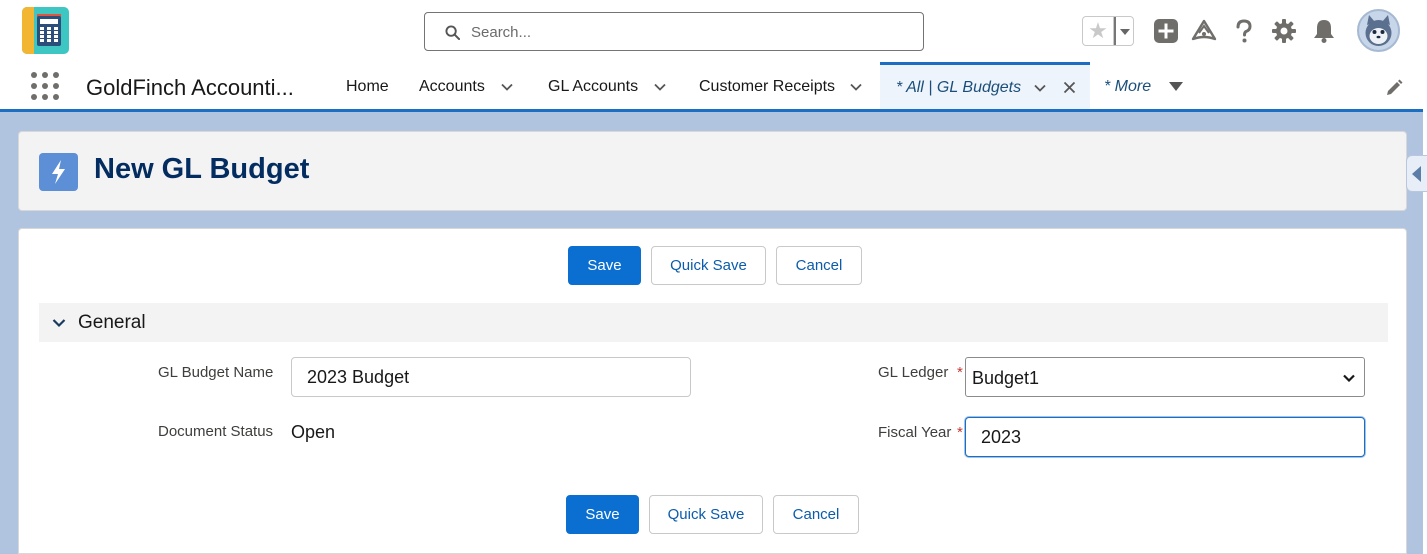  I want to click on tab-gl-budgets-label: * All | GL Budgets, so click(959, 87).